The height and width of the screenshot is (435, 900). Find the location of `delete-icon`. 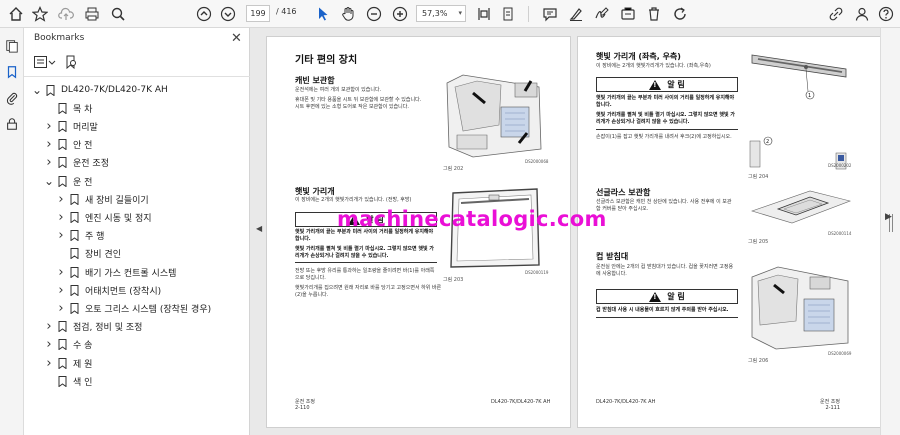

delete-icon is located at coordinates (654, 14).